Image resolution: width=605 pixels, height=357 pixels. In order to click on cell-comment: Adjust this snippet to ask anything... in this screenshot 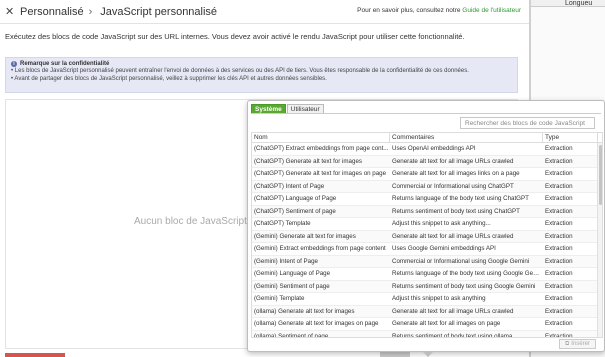, I will do `click(441, 223)`.